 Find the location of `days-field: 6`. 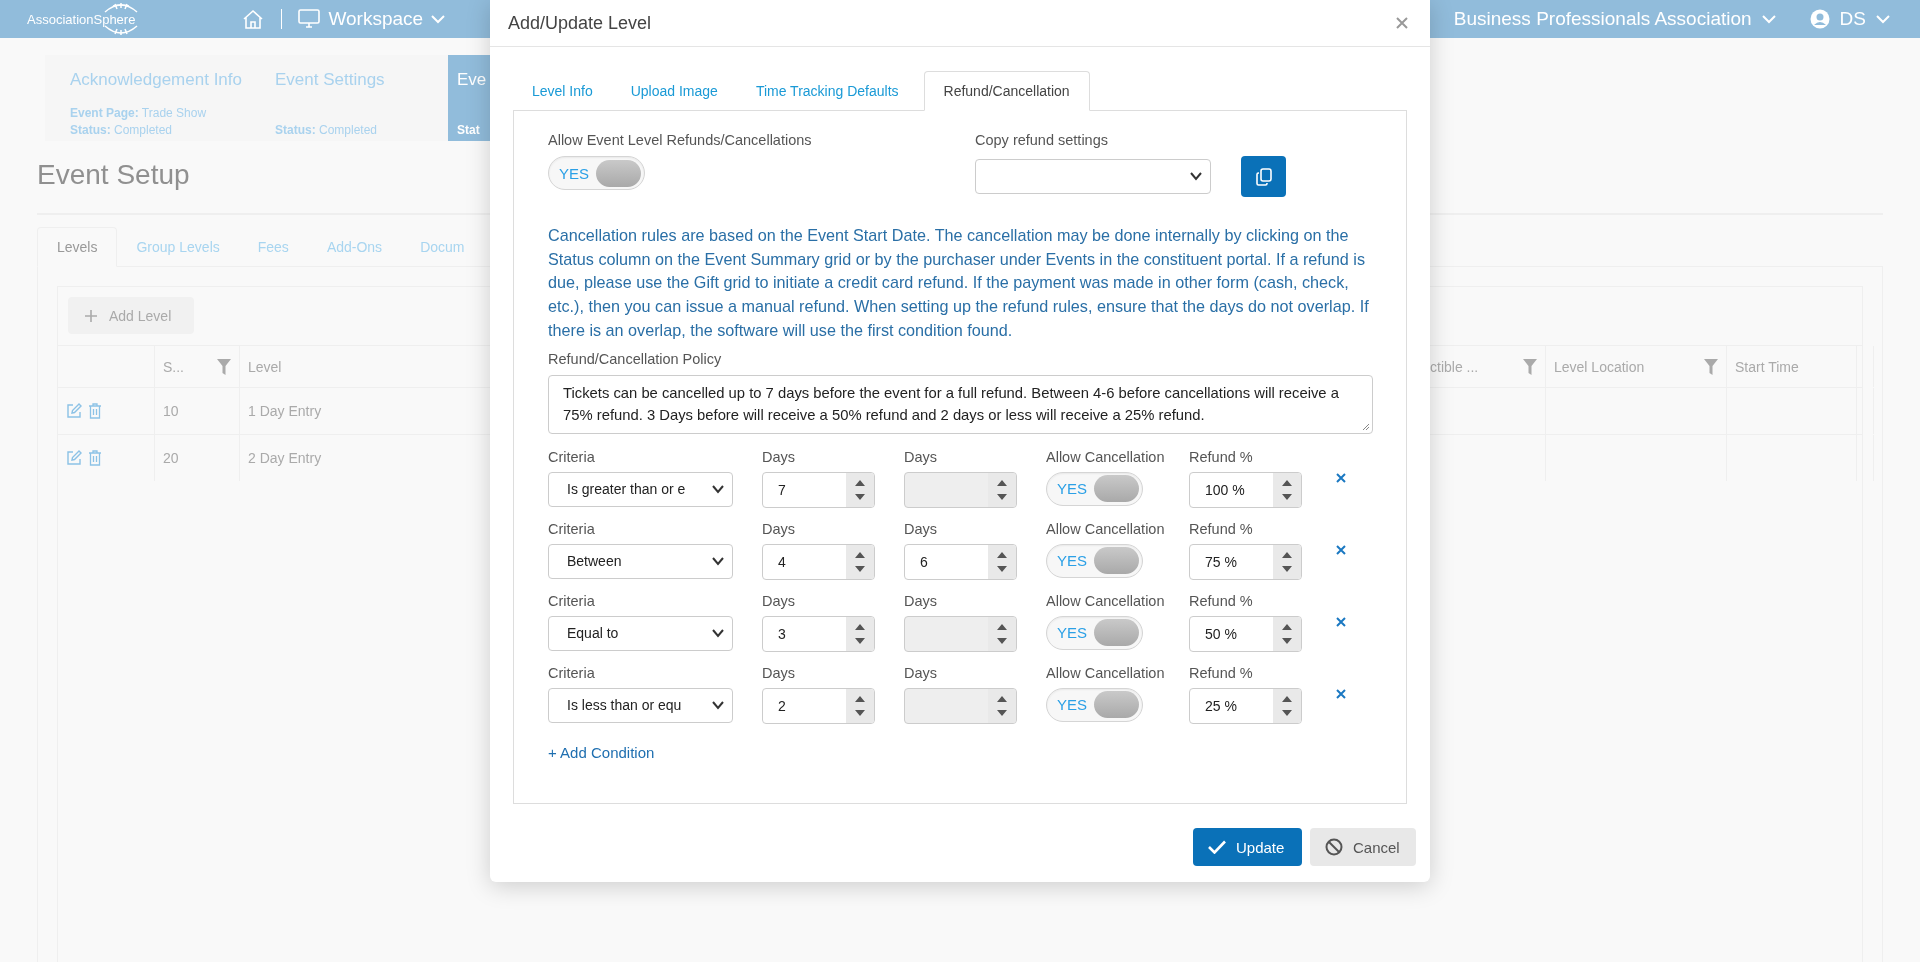

days-field: 6 is located at coordinates (960, 561).